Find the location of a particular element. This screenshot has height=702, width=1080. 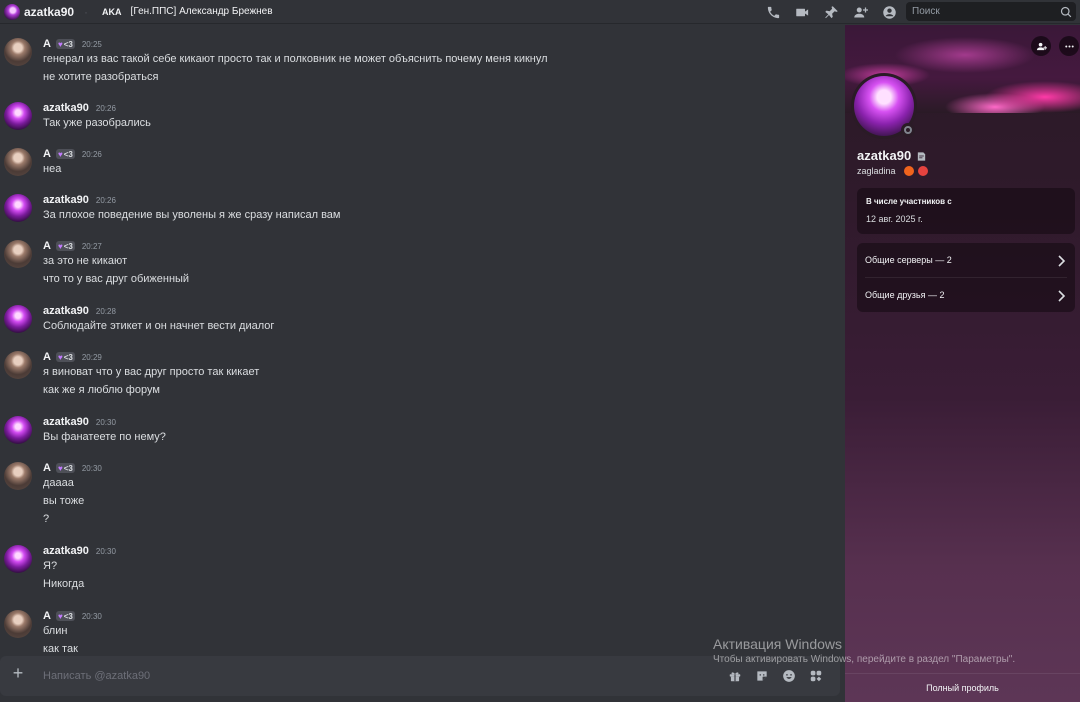

chevron-right-icon is located at coordinates (1061, 260).